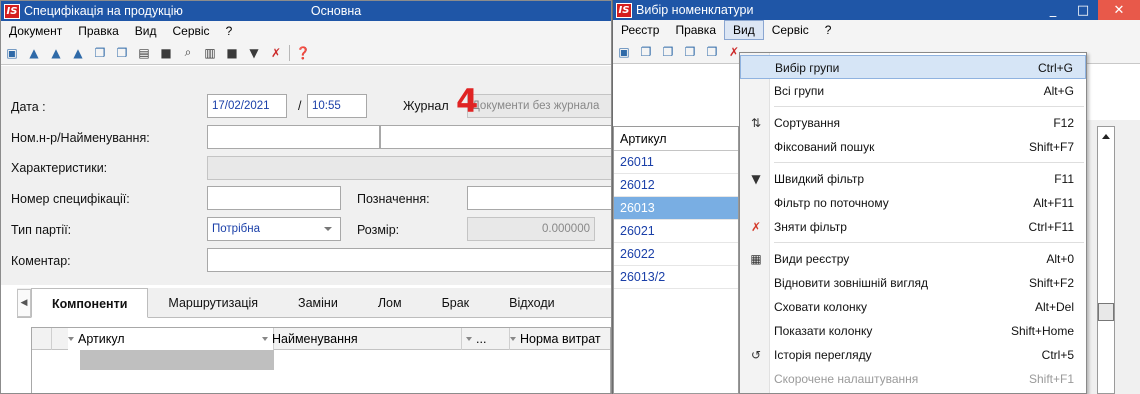  What do you see at coordinates (560, 339) in the screenshot?
I see `column-norm: Норма витрат` at bounding box center [560, 339].